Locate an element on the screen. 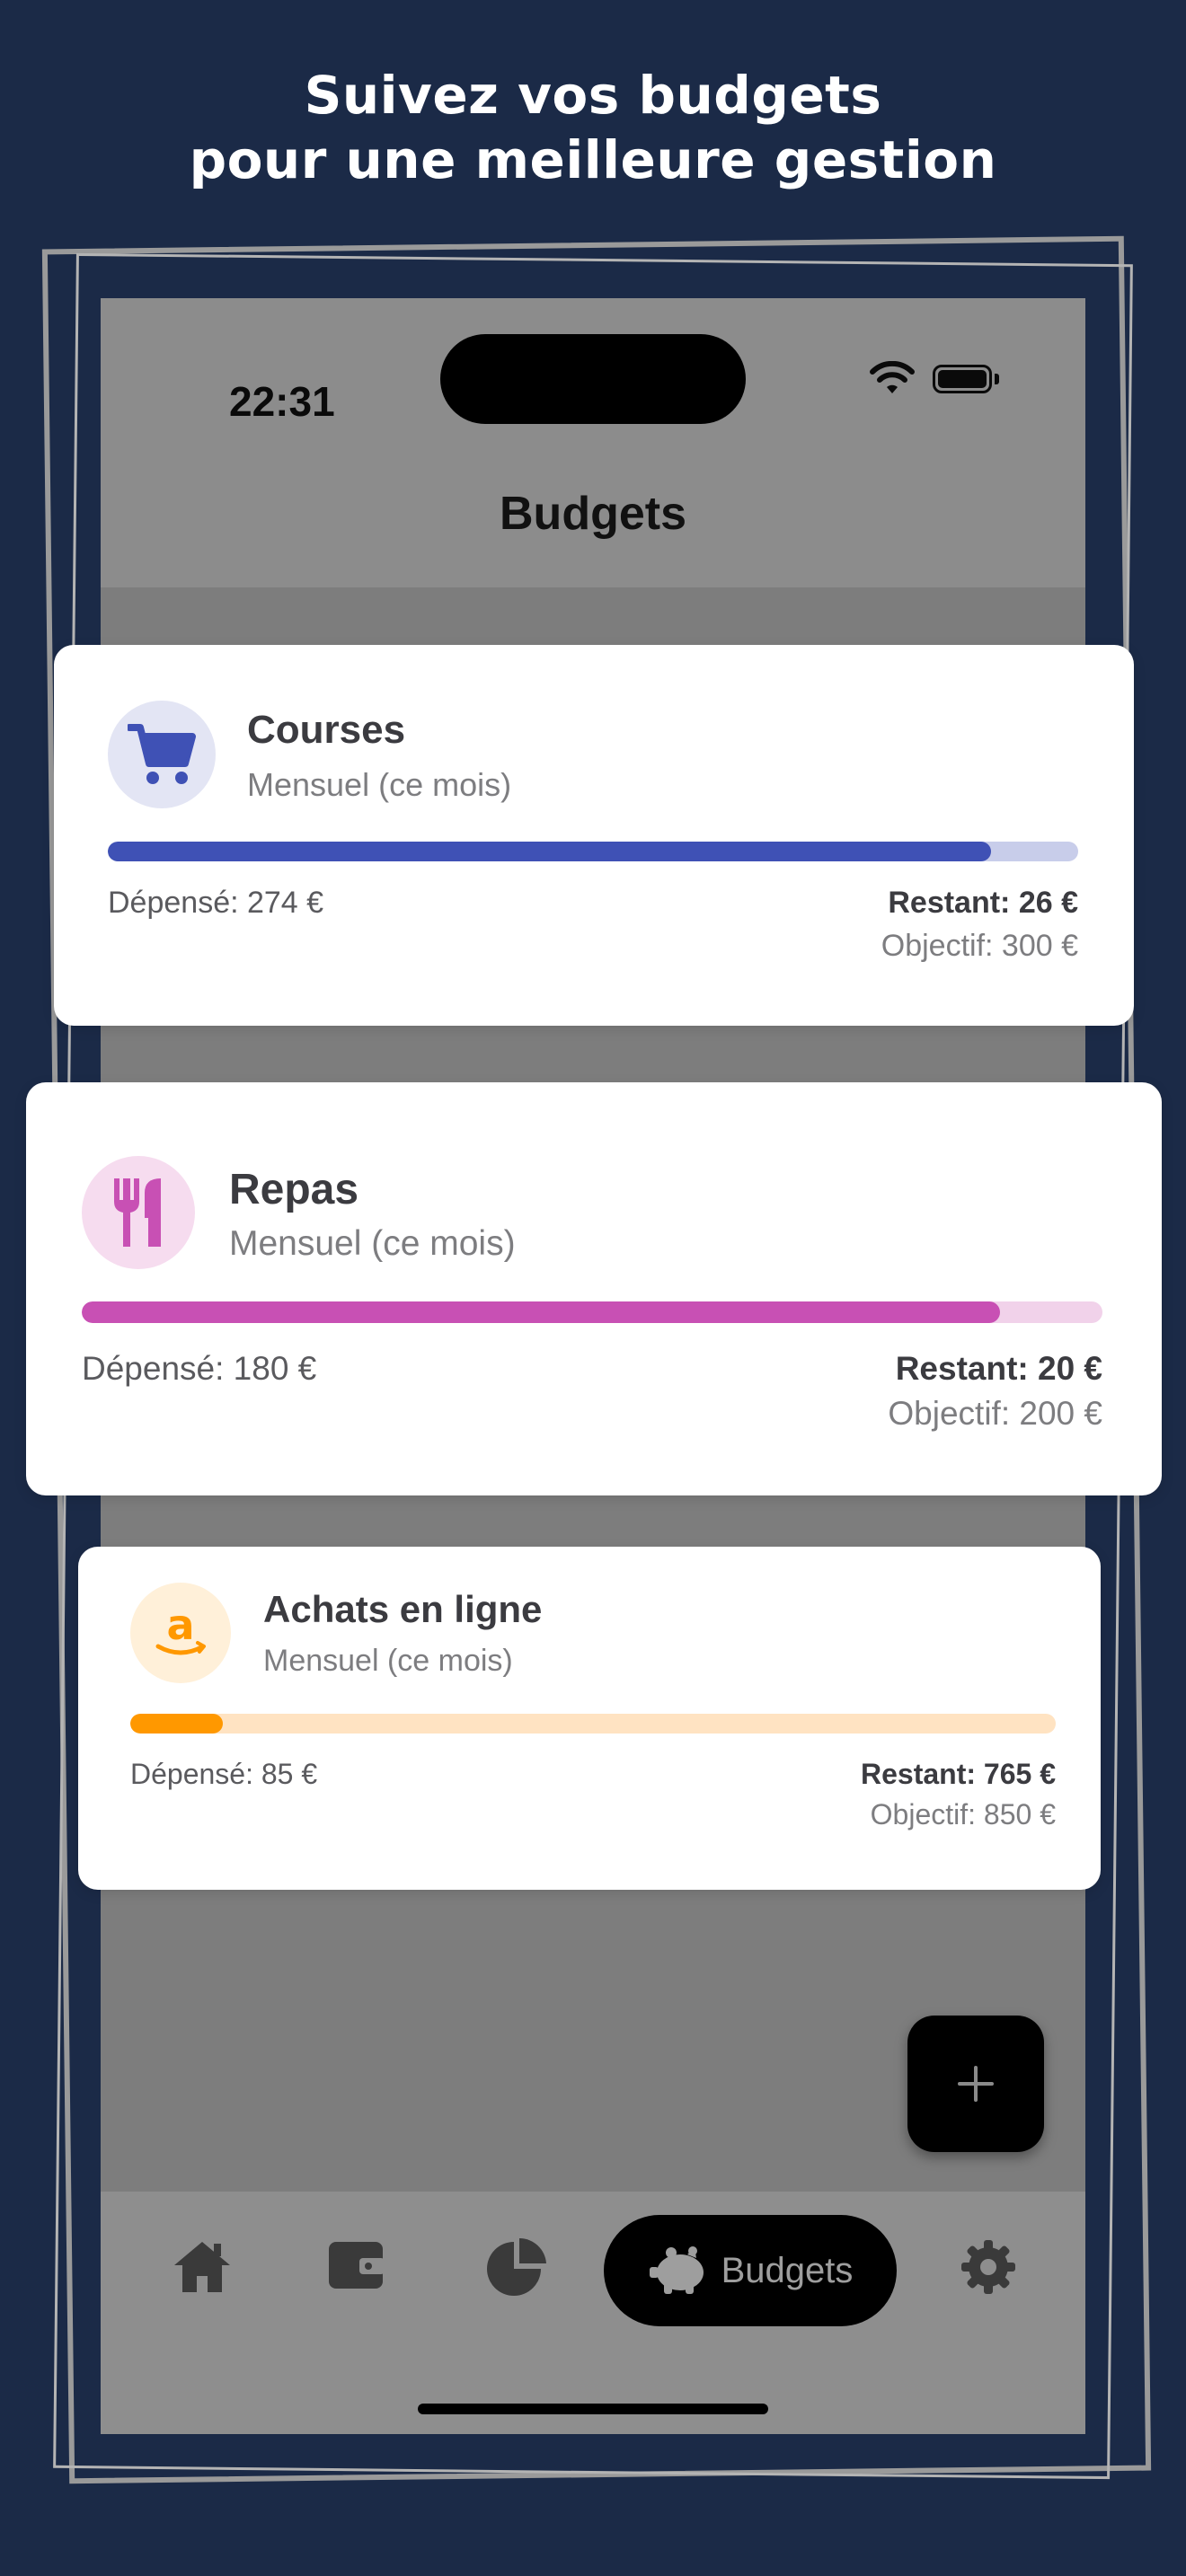 The image size is (1186, 2576). plus-icon is located at coordinates (976, 2084).